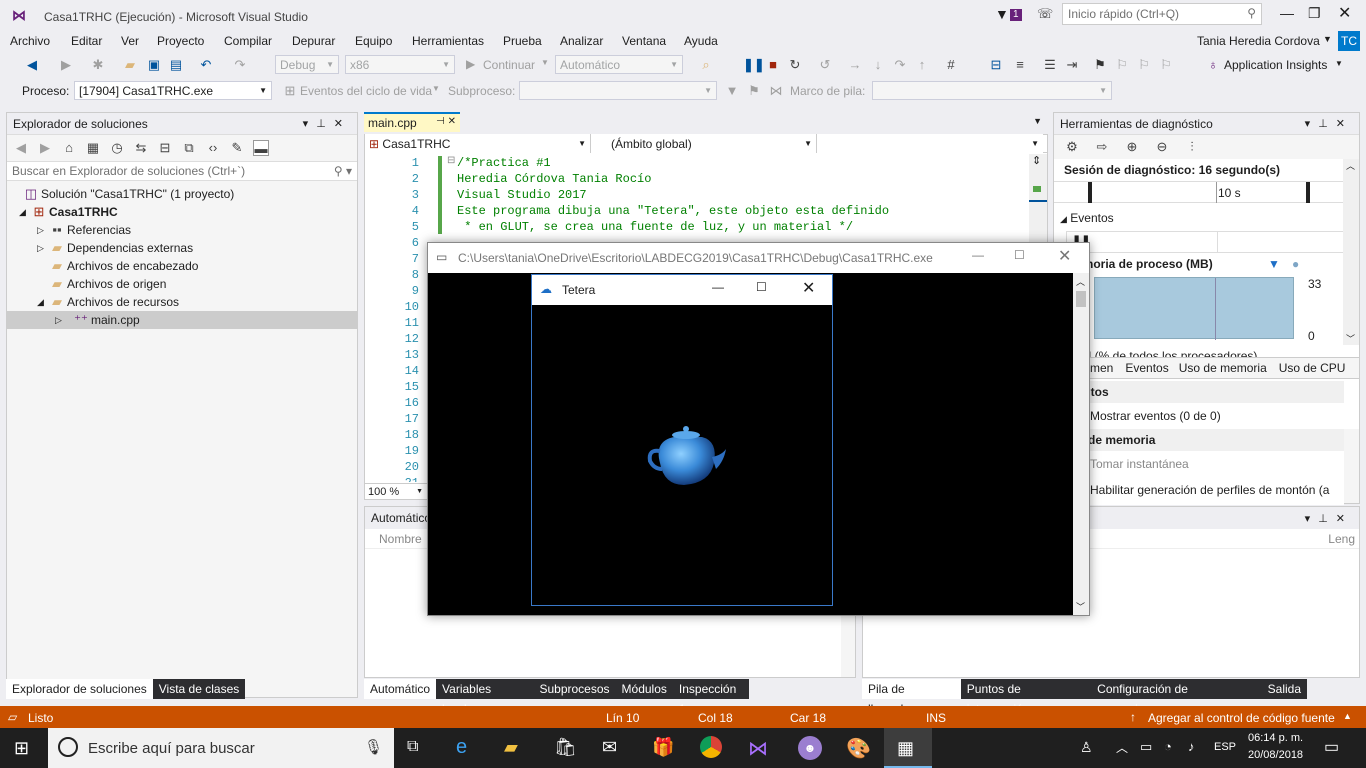 Image resolution: width=1366 pixels, height=768 pixels. I want to click on teapot-canvas, so click(682, 455).